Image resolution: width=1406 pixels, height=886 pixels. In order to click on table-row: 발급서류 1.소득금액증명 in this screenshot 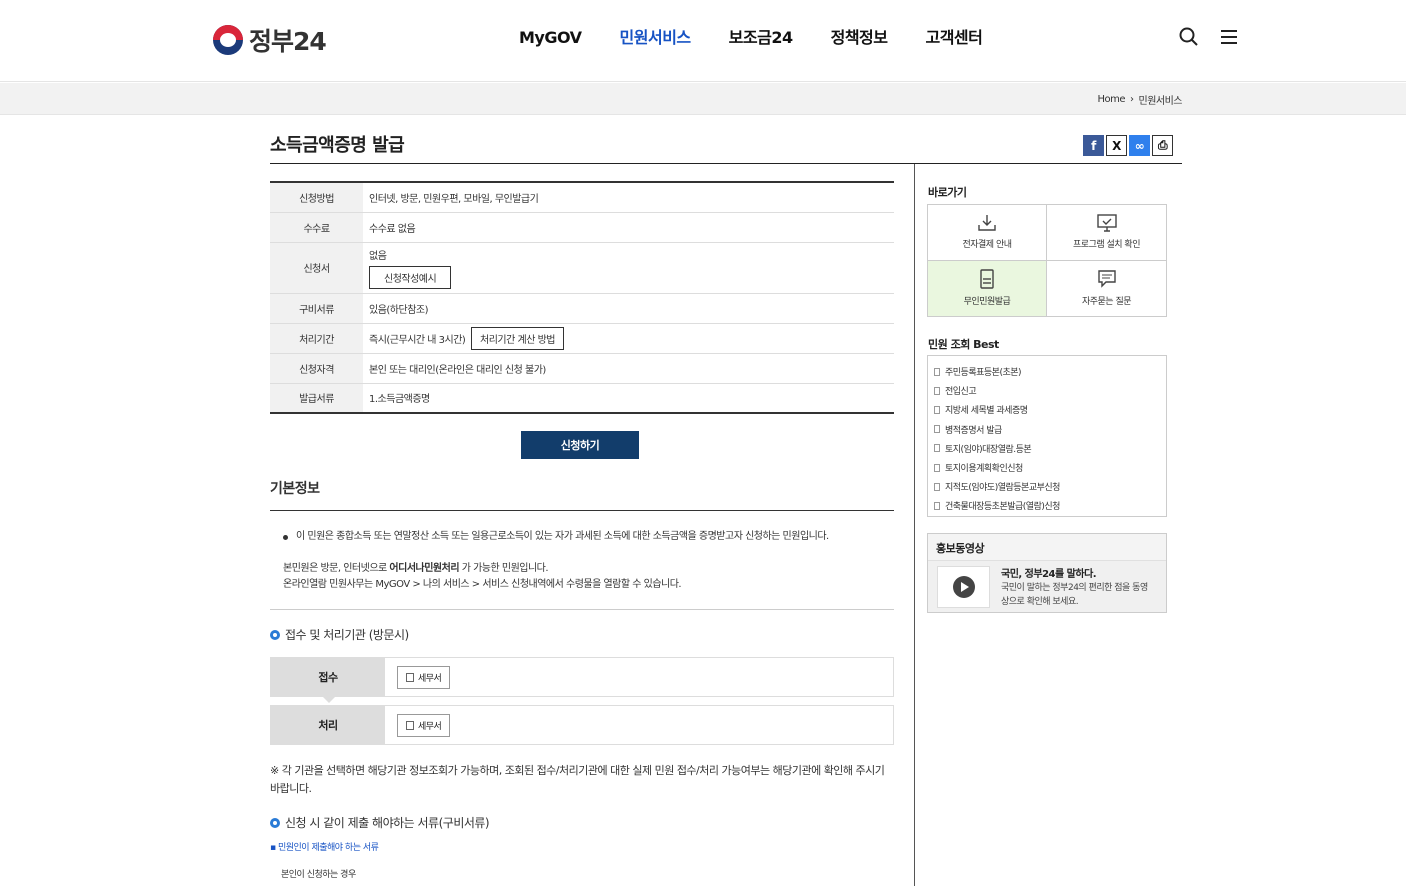, I will do `click(582, 398)`.